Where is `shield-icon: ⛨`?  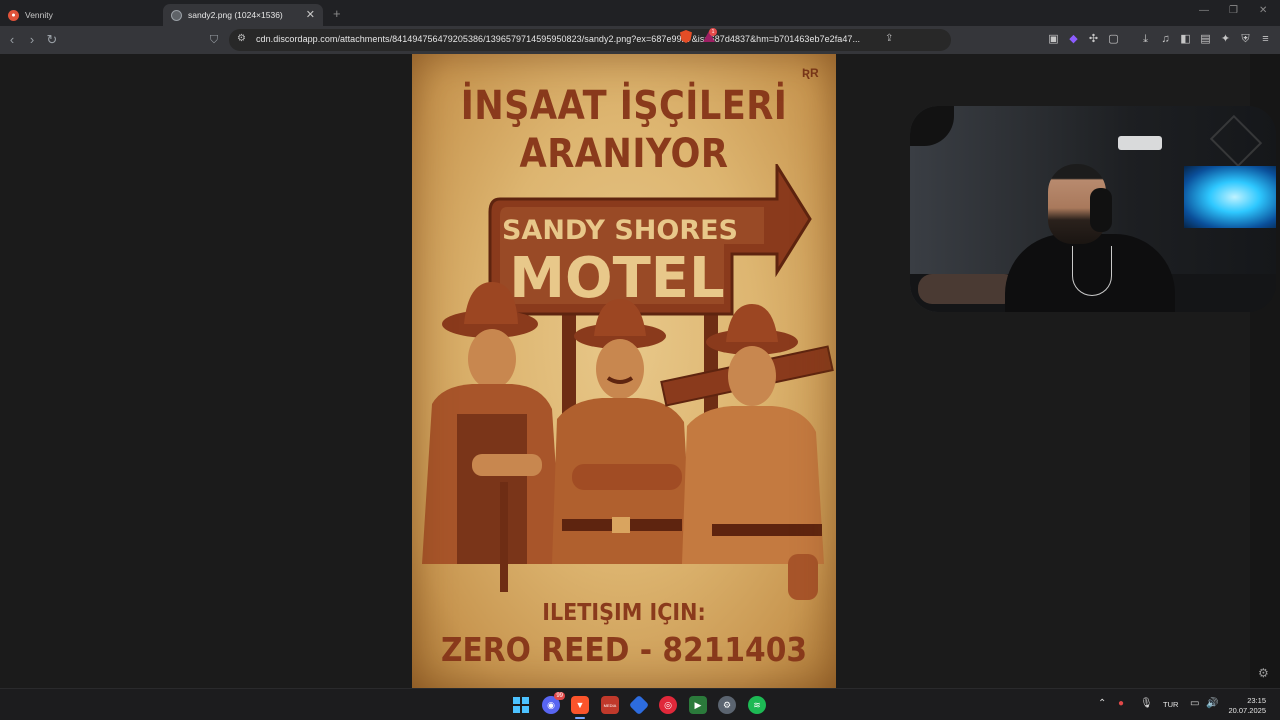
shield-icon: ⛨ is located at coordinates (1245, 39).